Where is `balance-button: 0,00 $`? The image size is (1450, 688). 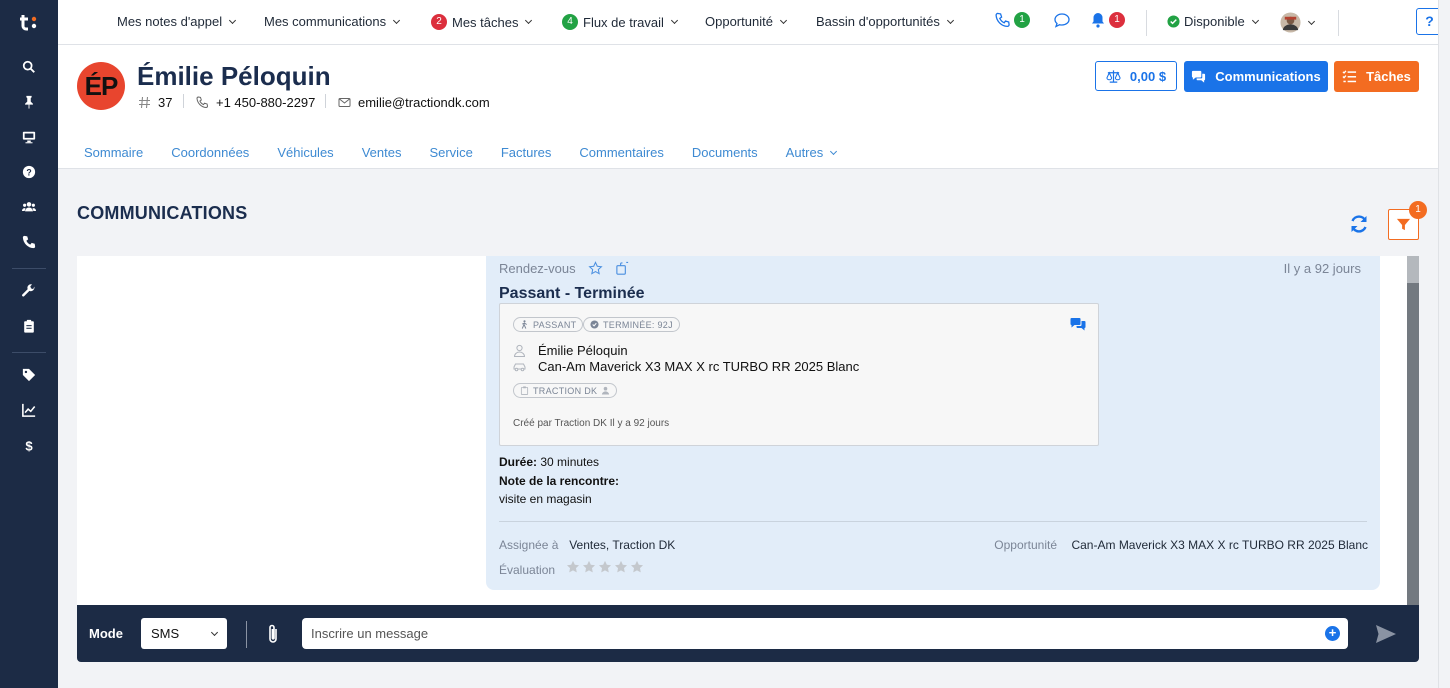 balance-button: 0,00 $ is located at coordinates (1136, 76).